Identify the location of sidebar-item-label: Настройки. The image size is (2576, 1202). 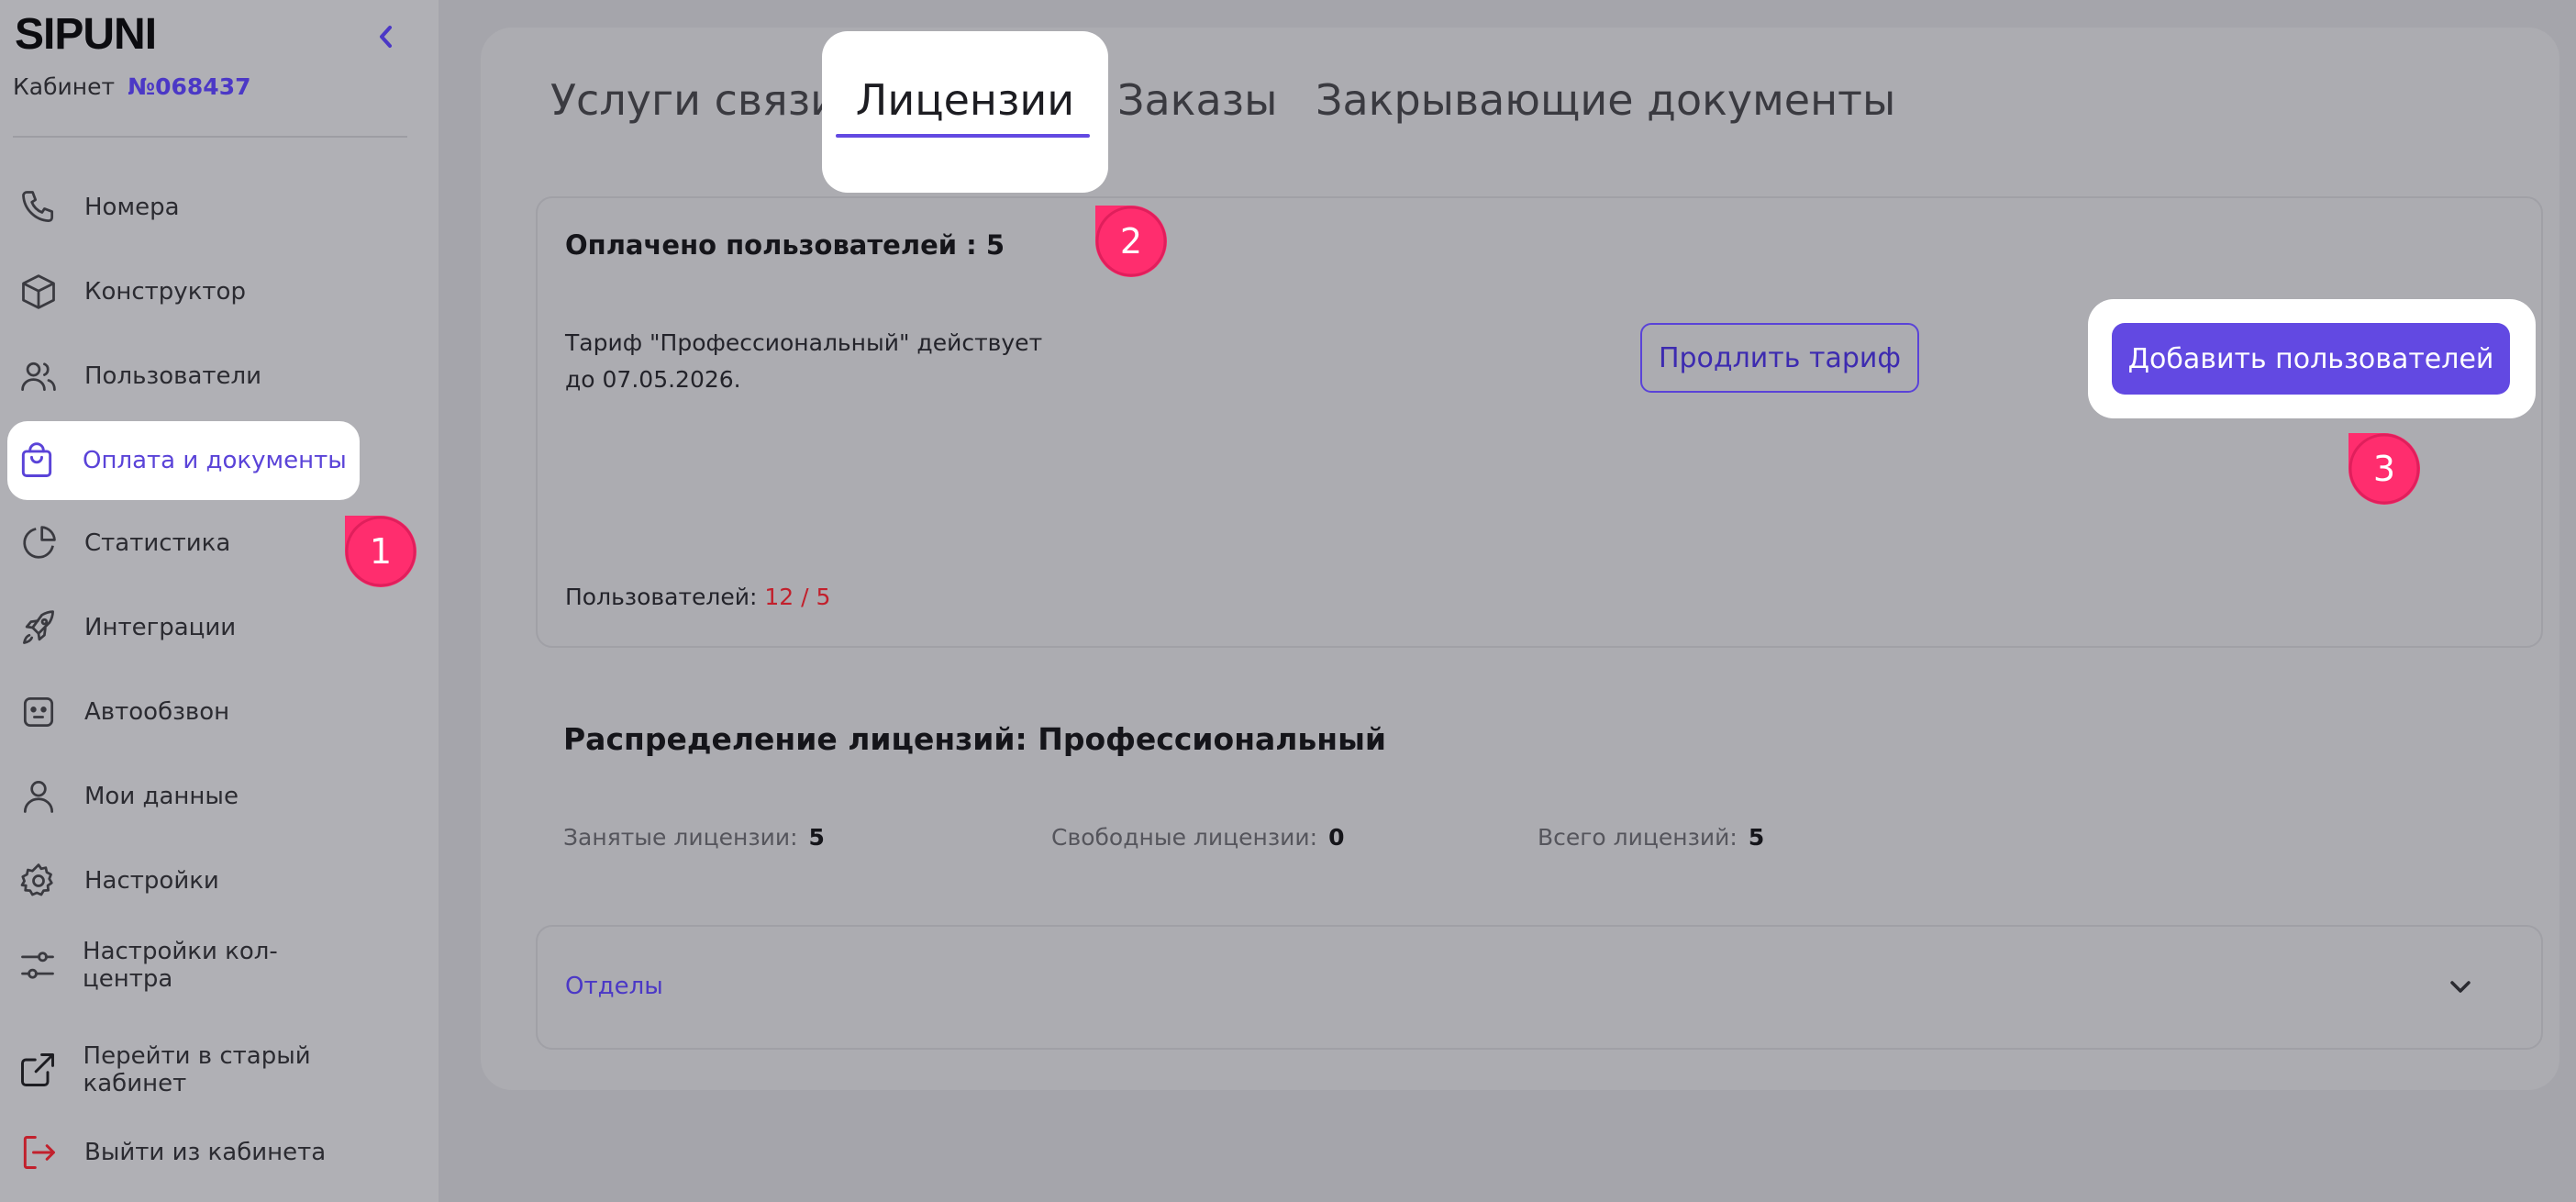
(151, 881).